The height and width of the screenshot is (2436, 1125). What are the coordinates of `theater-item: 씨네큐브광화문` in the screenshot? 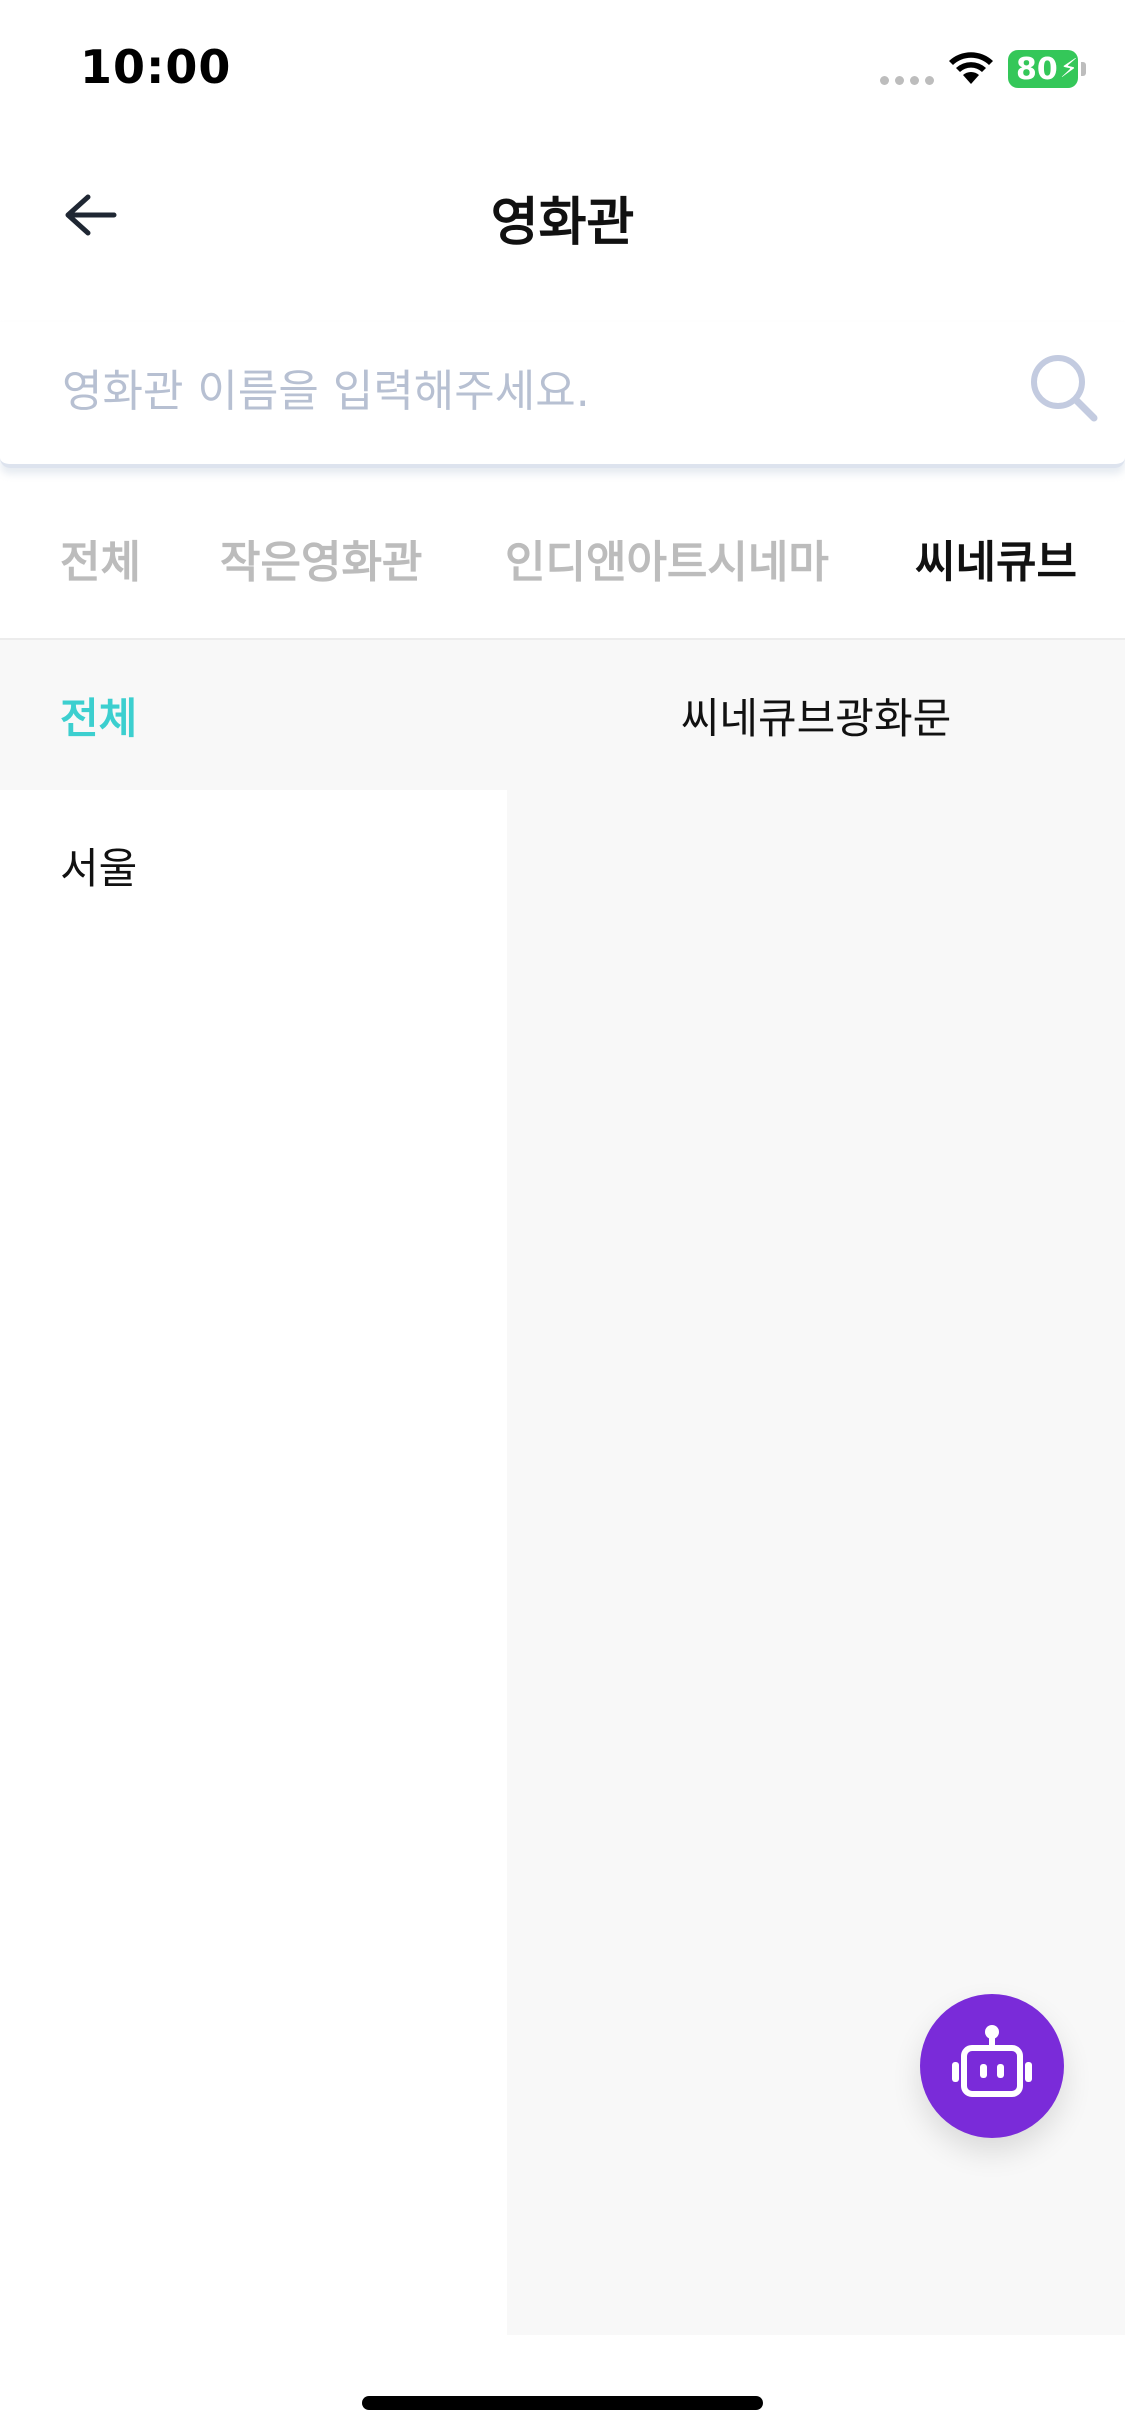 It's located at (816, 715).